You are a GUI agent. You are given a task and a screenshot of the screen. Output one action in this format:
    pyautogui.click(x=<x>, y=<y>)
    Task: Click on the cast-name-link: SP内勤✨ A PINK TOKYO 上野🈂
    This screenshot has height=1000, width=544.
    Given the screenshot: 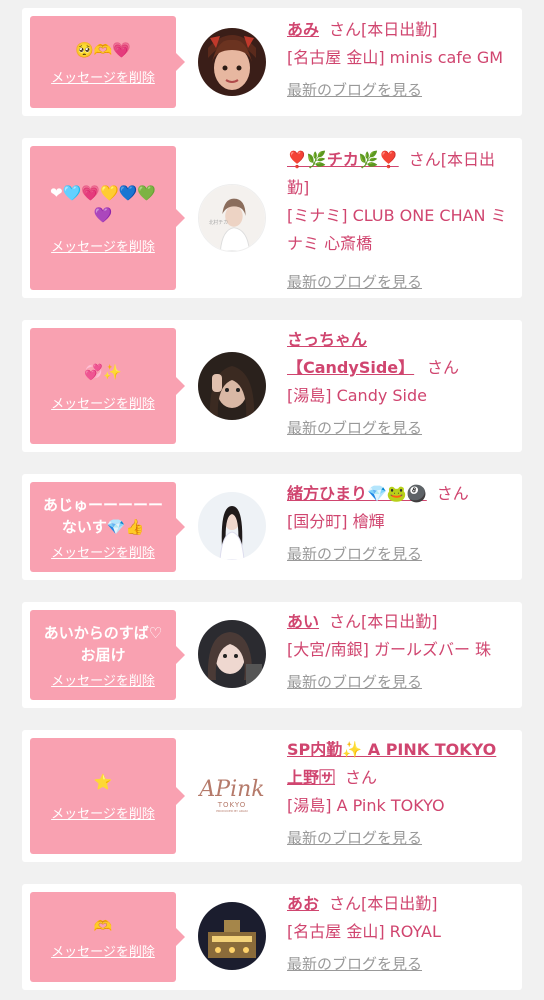 What is the action you would take?
    pyautogui.click(x=391, y=763)
    